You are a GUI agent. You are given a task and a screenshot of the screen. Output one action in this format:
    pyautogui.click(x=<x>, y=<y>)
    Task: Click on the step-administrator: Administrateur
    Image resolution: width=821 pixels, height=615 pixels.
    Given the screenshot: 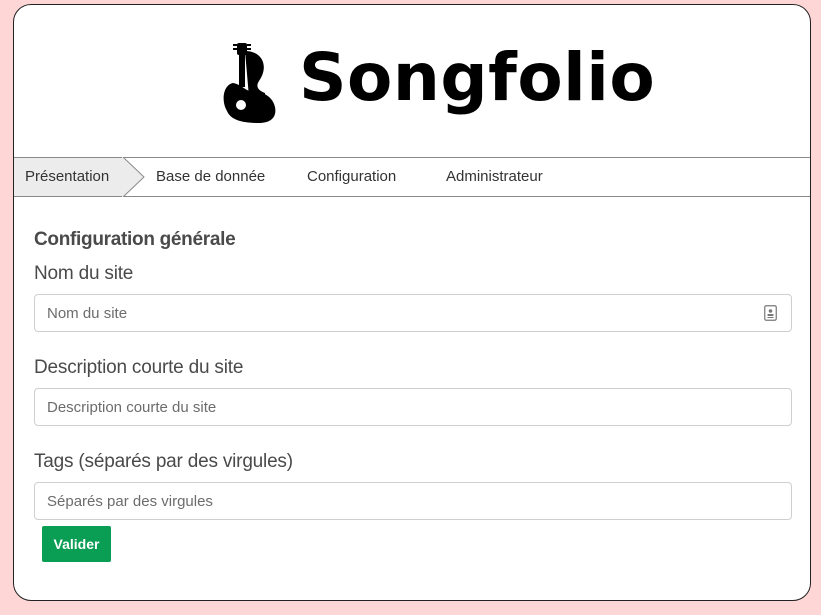 What is the action you would take?
    pyautogui.click(x=494, y=177)
    